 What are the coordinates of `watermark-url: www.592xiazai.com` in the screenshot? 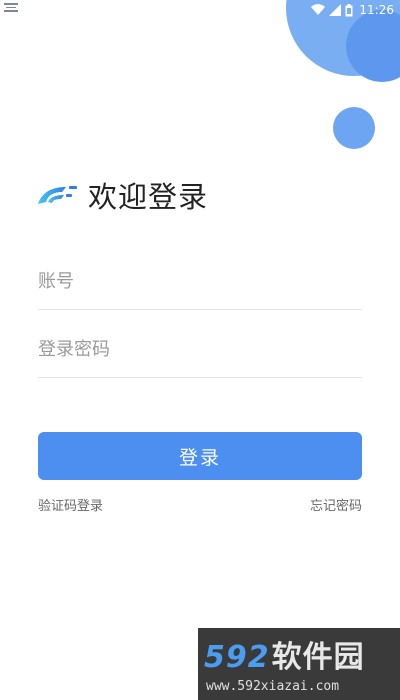 It's located at (273, 686).